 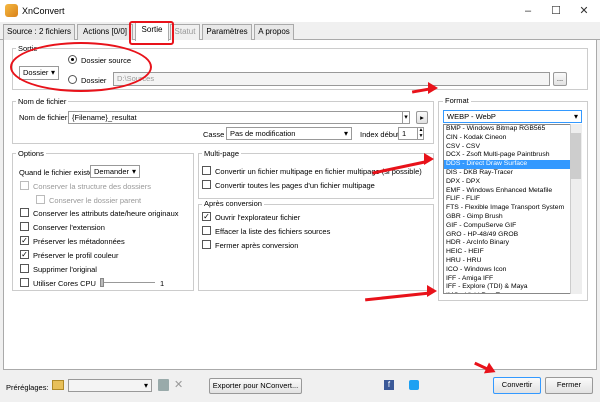 I want to click on convert-all-checkbox, so click(x=206, y=184).